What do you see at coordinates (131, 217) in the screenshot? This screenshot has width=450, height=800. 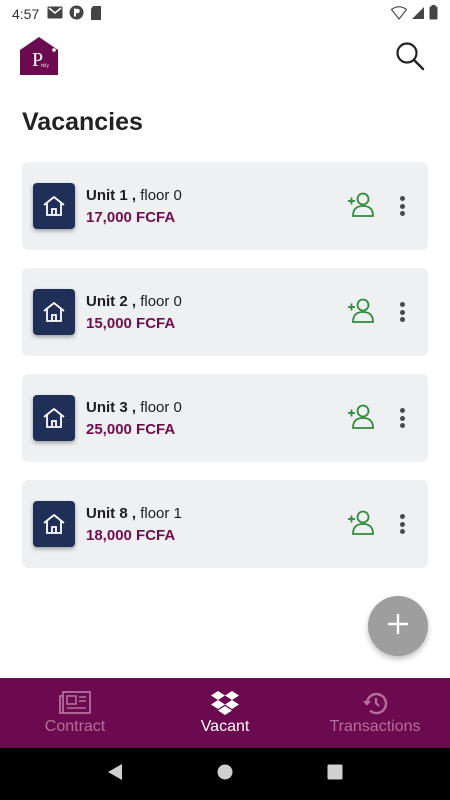 I see `unit-price: 17,000 FCFA` at bounding box center [131, 217].